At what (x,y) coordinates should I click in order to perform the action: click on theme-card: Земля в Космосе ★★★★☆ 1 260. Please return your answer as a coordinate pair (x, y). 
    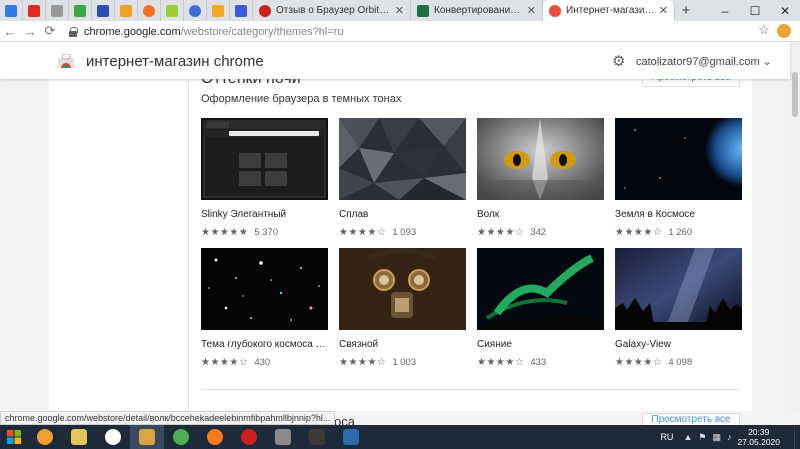
    Looking at the image, I should click on (678, 178).